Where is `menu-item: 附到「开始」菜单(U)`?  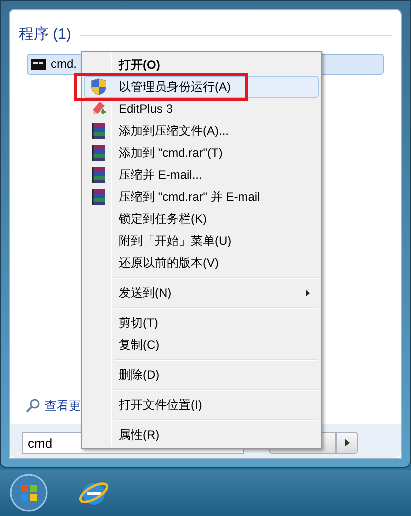 menu-item: 附到「开始」菜单(U) is located at coordinates (201, 241).